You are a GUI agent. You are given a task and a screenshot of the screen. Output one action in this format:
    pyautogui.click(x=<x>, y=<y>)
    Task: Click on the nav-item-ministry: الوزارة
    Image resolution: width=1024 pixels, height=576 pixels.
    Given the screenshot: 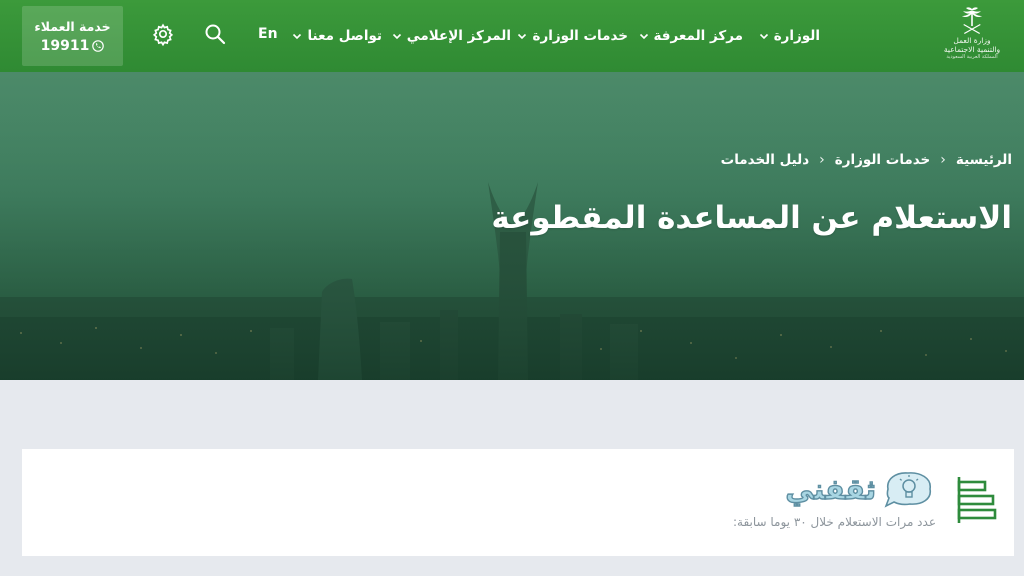 What is the action you would take?
    pyautogui.click(x=789, y=36)
    